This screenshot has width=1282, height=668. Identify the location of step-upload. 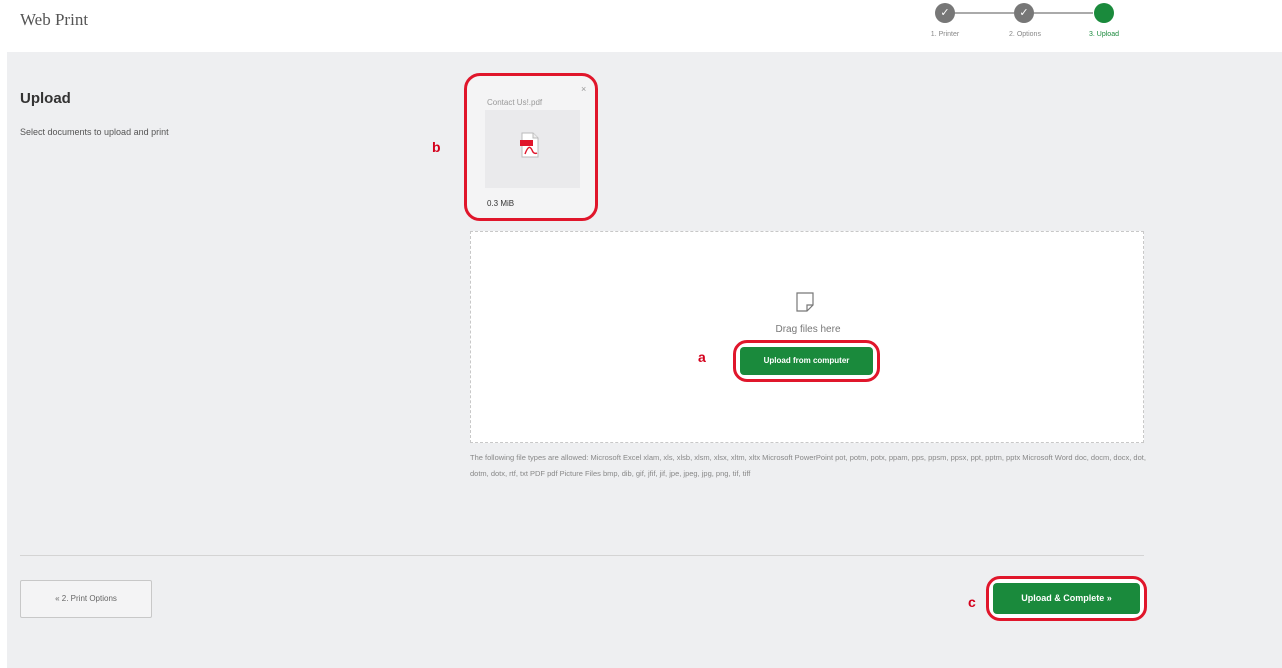
(1104, 13).